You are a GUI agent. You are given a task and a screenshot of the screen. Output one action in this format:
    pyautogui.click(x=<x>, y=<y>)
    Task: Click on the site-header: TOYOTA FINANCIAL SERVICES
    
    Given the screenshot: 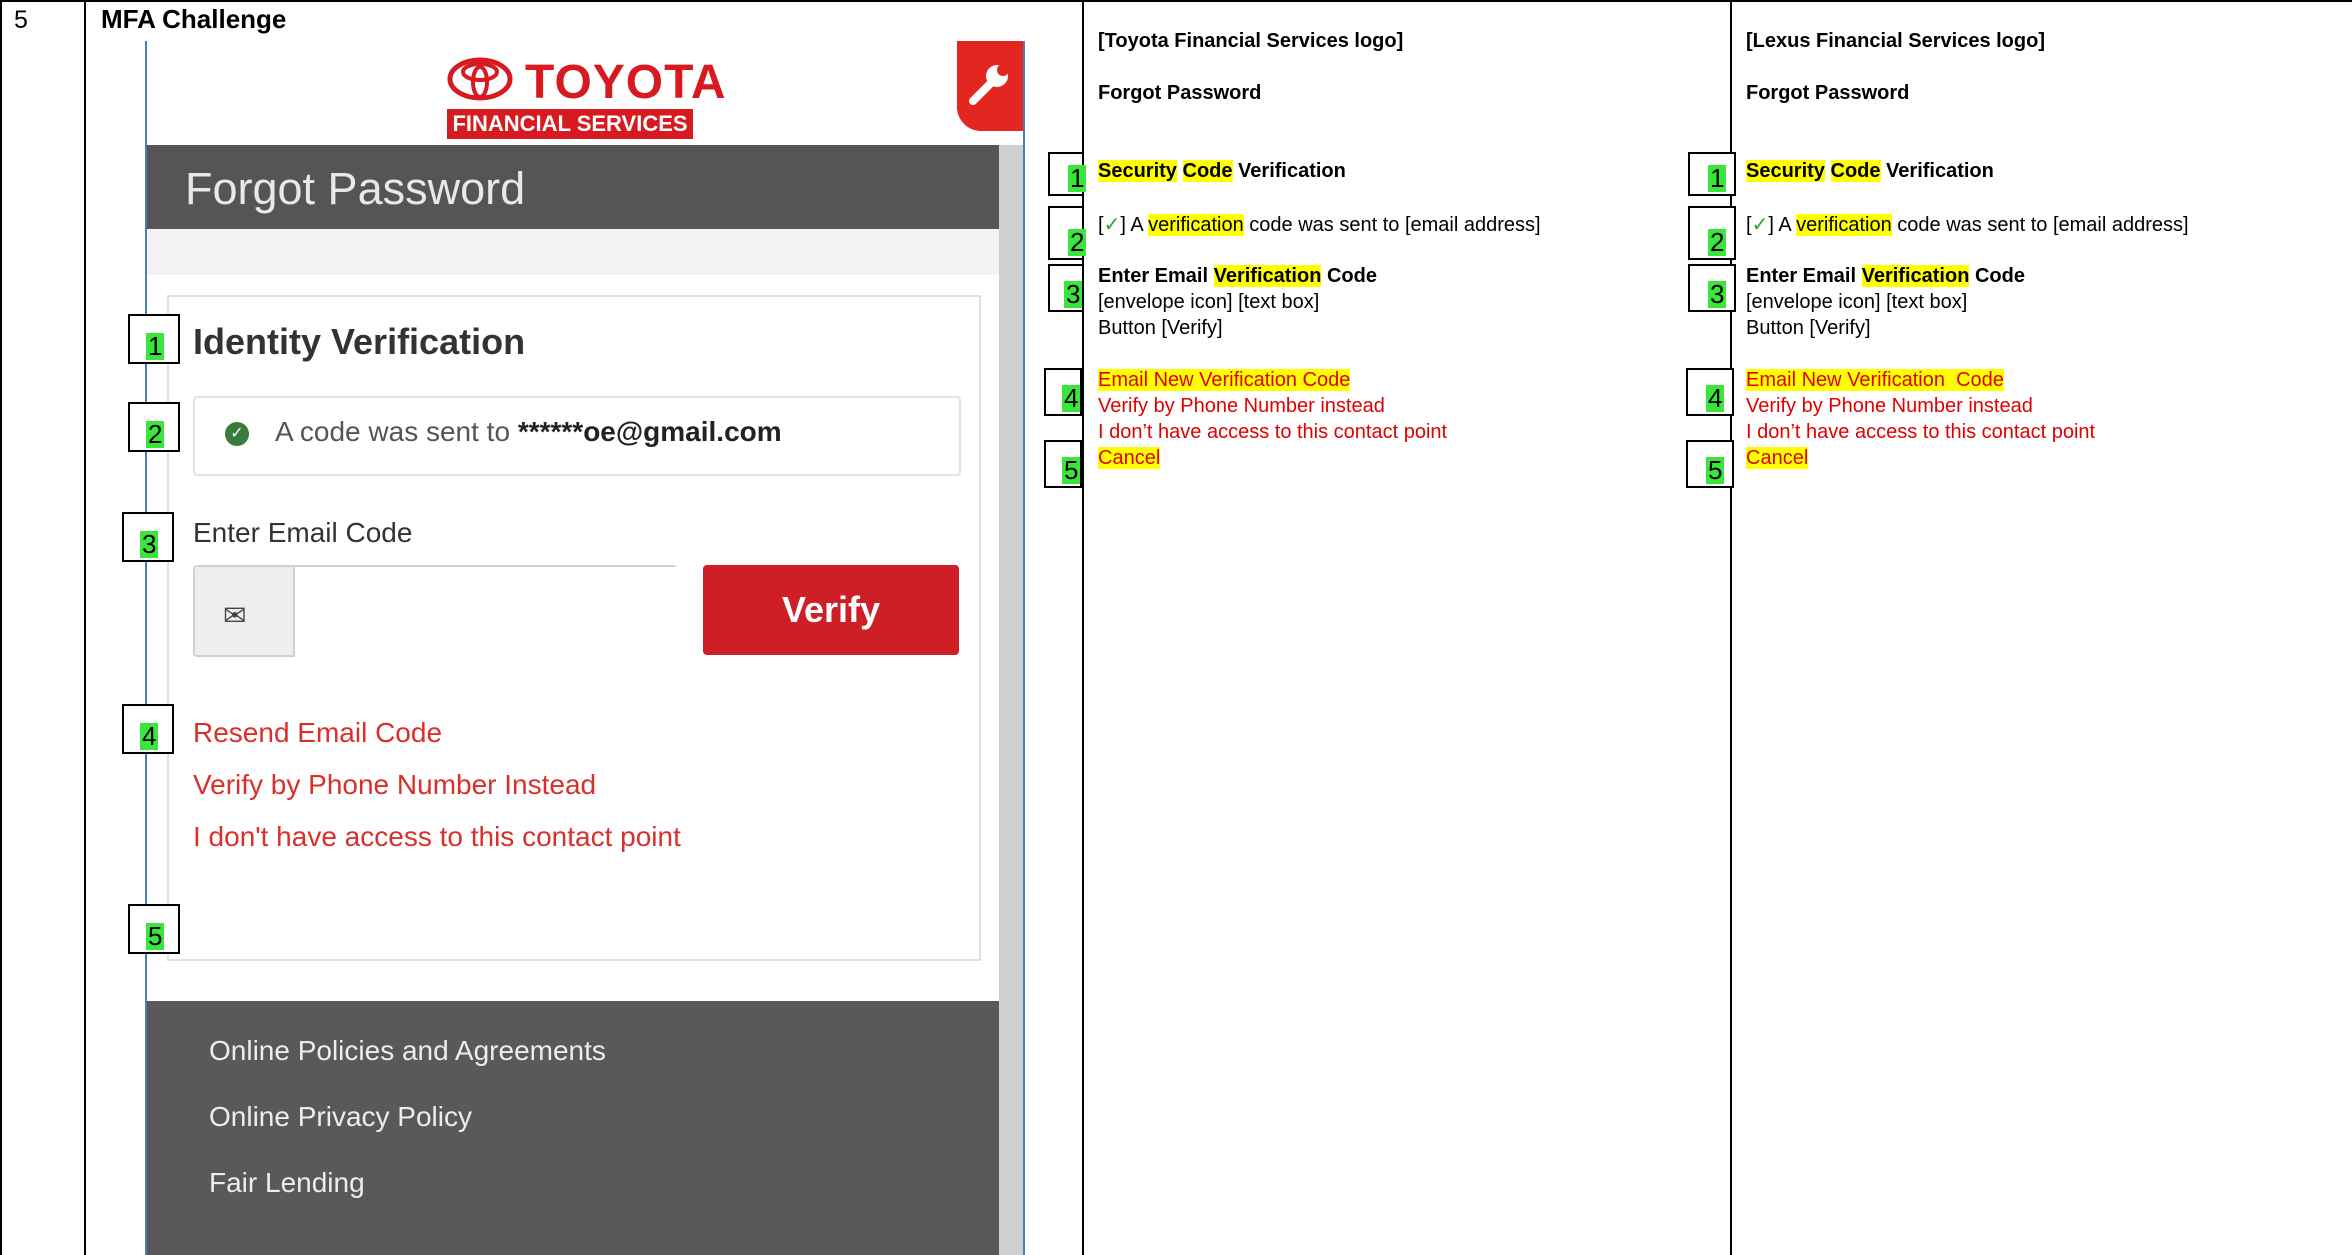 What is the action you would take?
    pyautogui.click(x=585, y=94)
    